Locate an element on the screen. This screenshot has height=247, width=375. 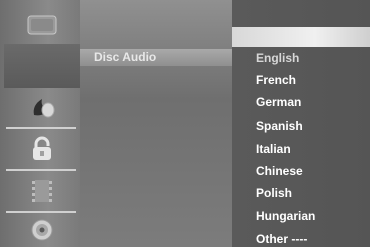
sidebar-item-lock is located at coordinates (42, 149).